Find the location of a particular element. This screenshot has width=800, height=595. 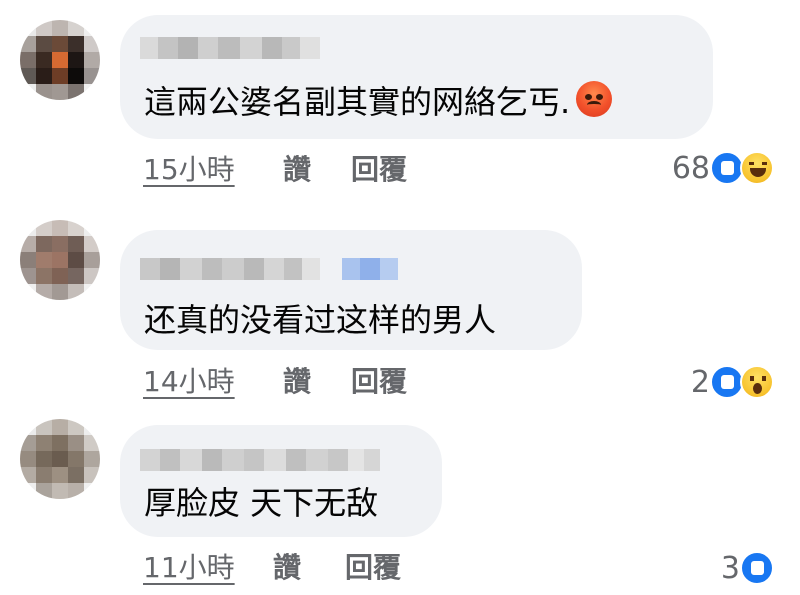

haha-reaction-icon is located at coordinates (757, 168).